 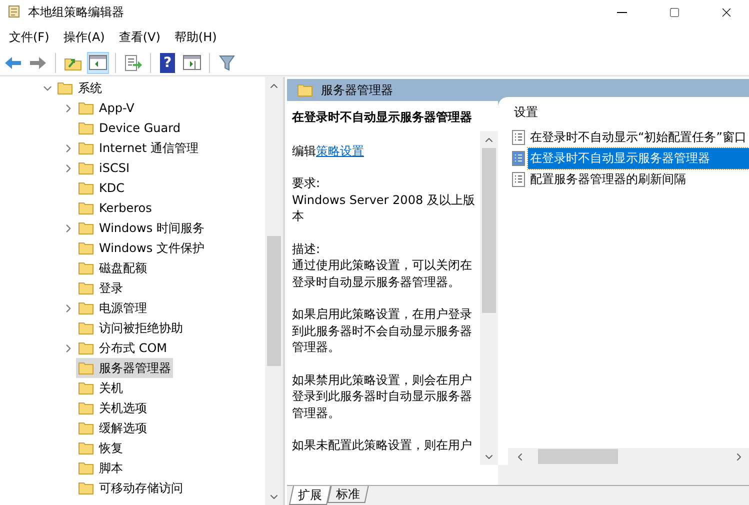 What do you see at coordinates (140, 37) in the screenshot?
I see `menu-item: 查看(V)` at bounding box center [140, 37].